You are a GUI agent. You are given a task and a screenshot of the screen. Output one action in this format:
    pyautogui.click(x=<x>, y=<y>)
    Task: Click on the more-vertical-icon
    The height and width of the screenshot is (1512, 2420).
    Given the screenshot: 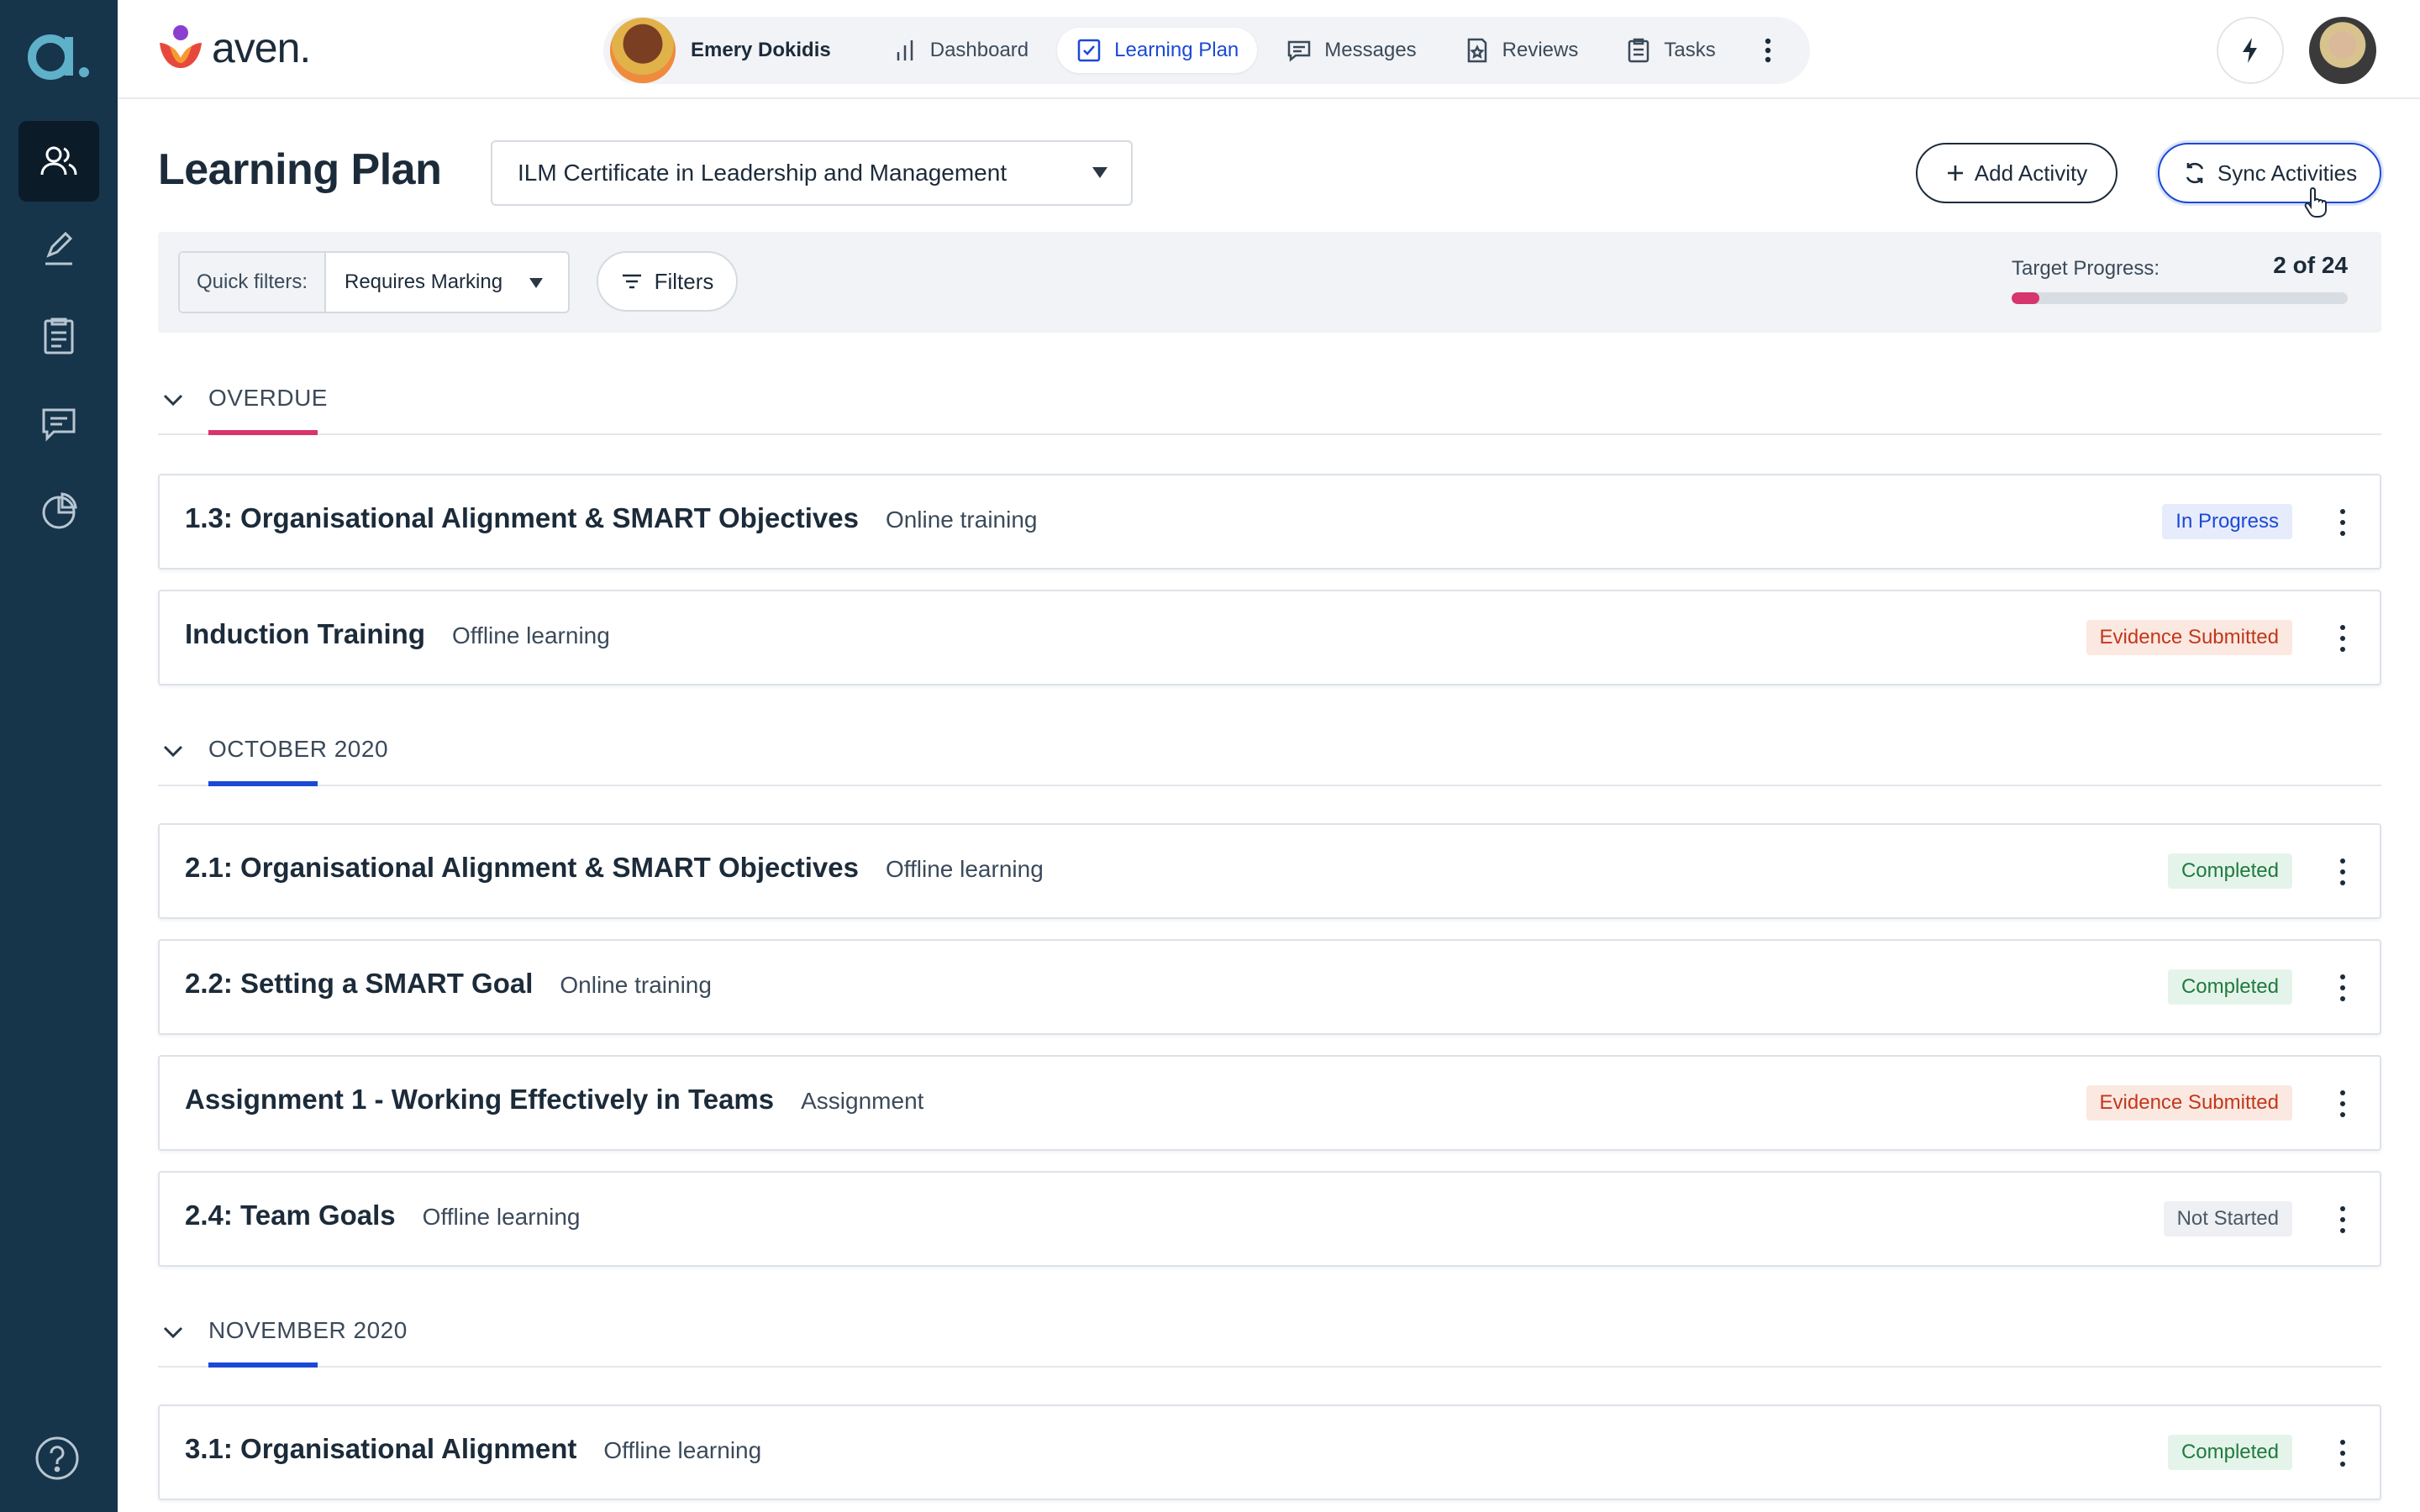 What is the action you would take?
    pyautogui.click(x=1767, y=50)
    